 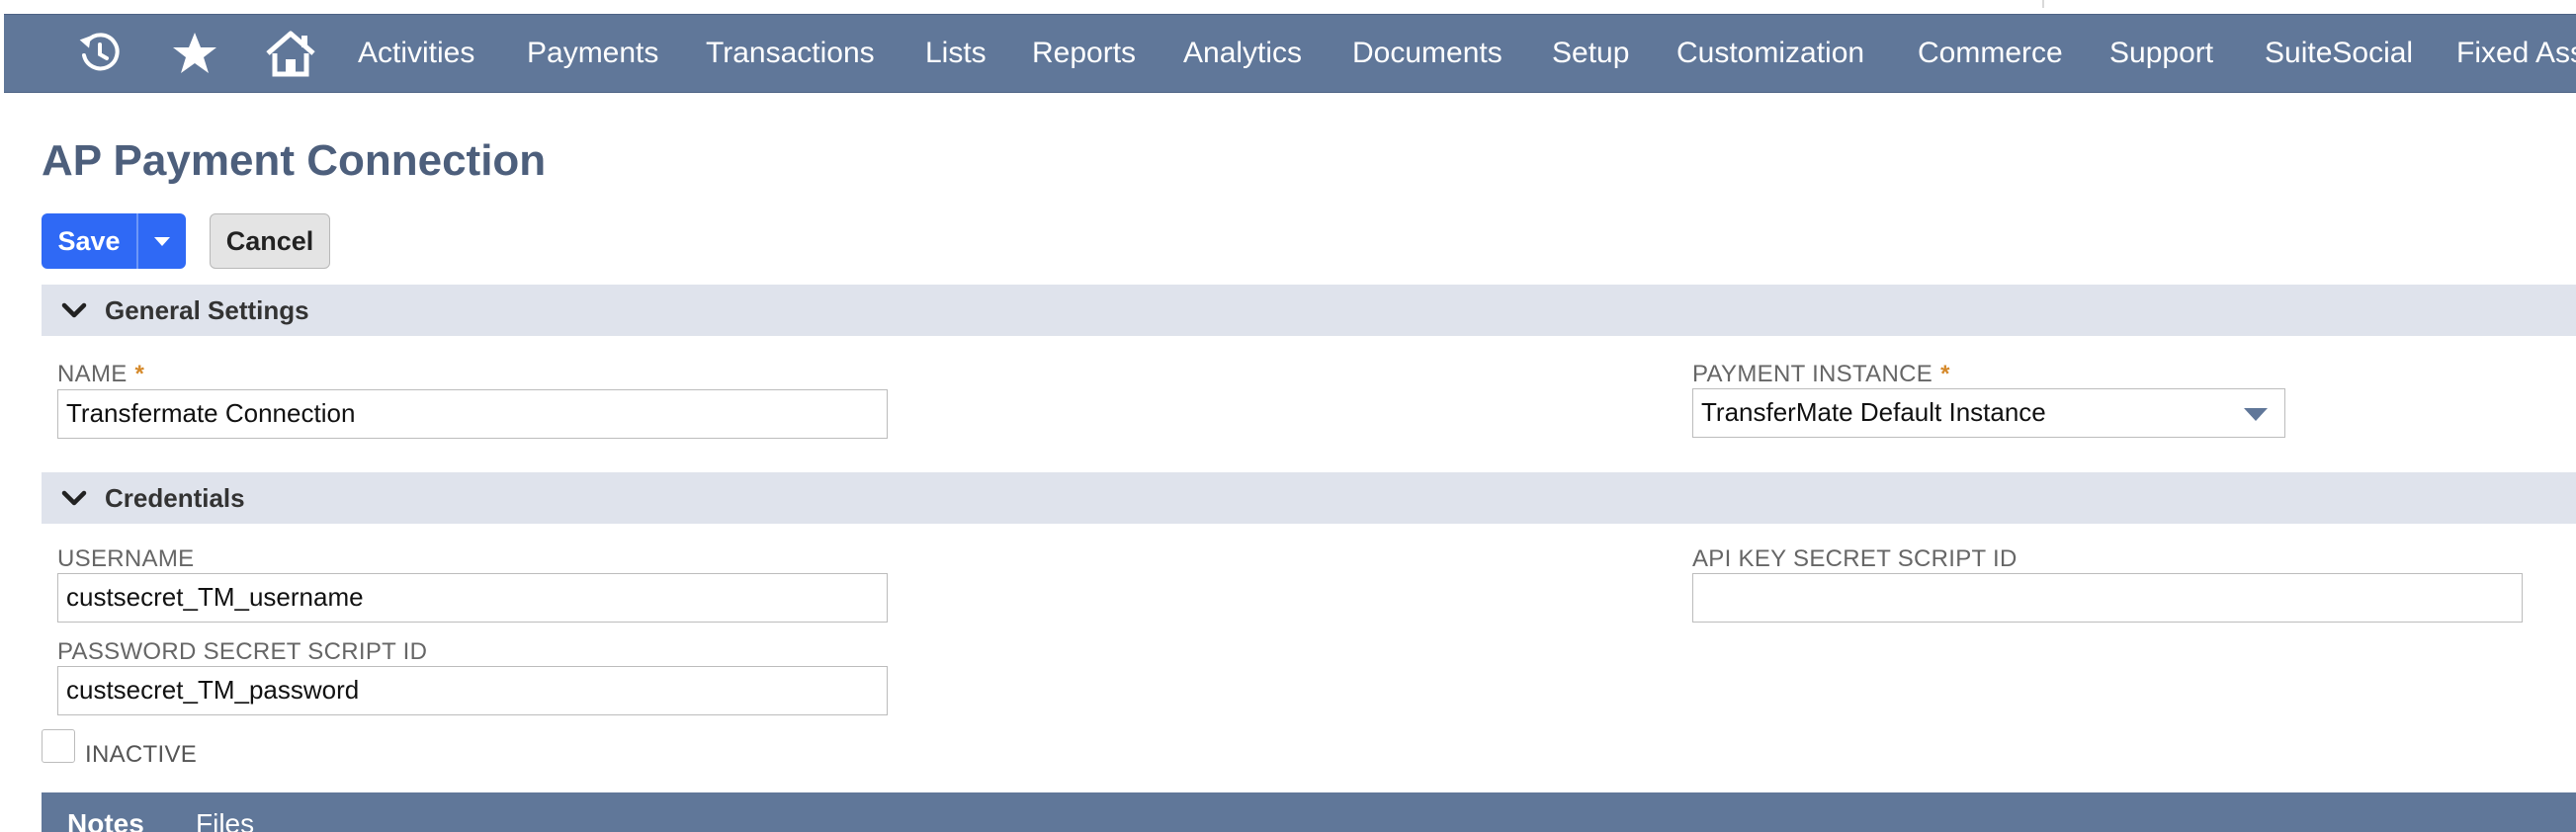 I want to click on nav-support: Support, so click(x=2161, y=53).